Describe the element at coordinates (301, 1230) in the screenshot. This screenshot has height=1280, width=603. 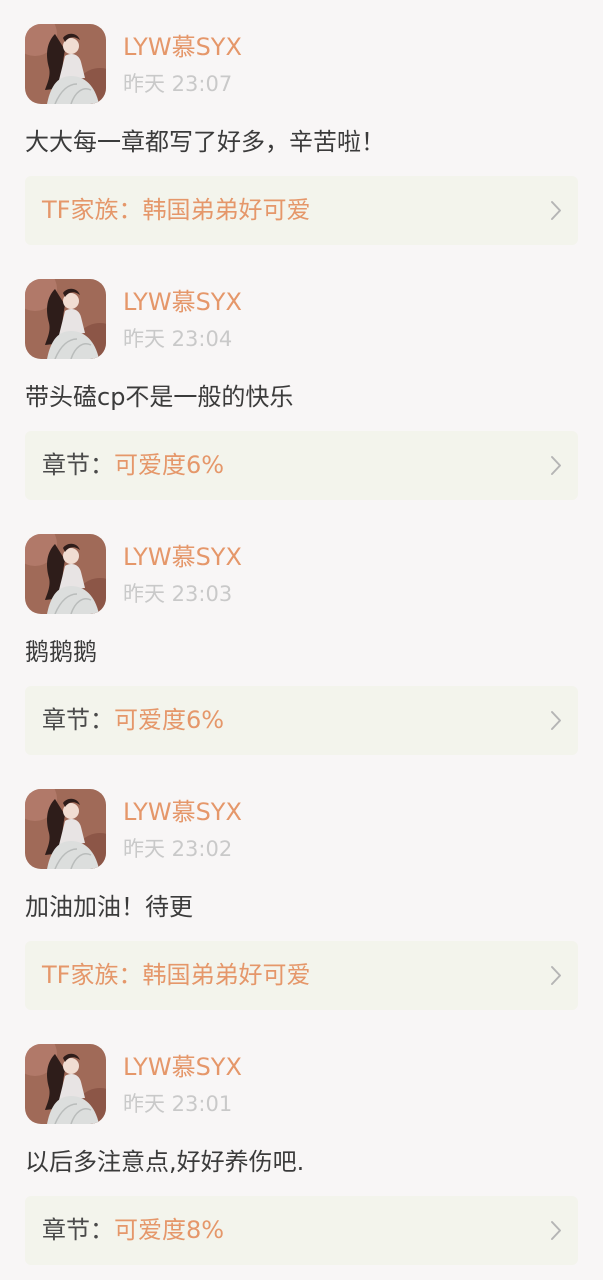
I see `reference-card: 章节：可爱度8%` at that location.